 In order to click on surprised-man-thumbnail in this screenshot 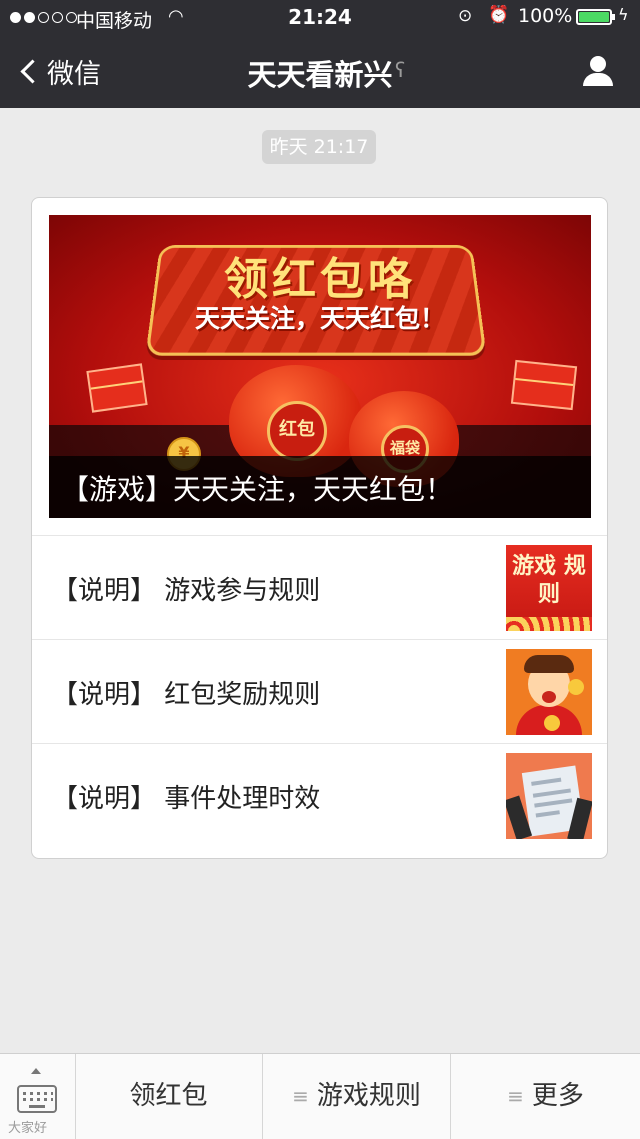, I will do `click(549, 692)`.